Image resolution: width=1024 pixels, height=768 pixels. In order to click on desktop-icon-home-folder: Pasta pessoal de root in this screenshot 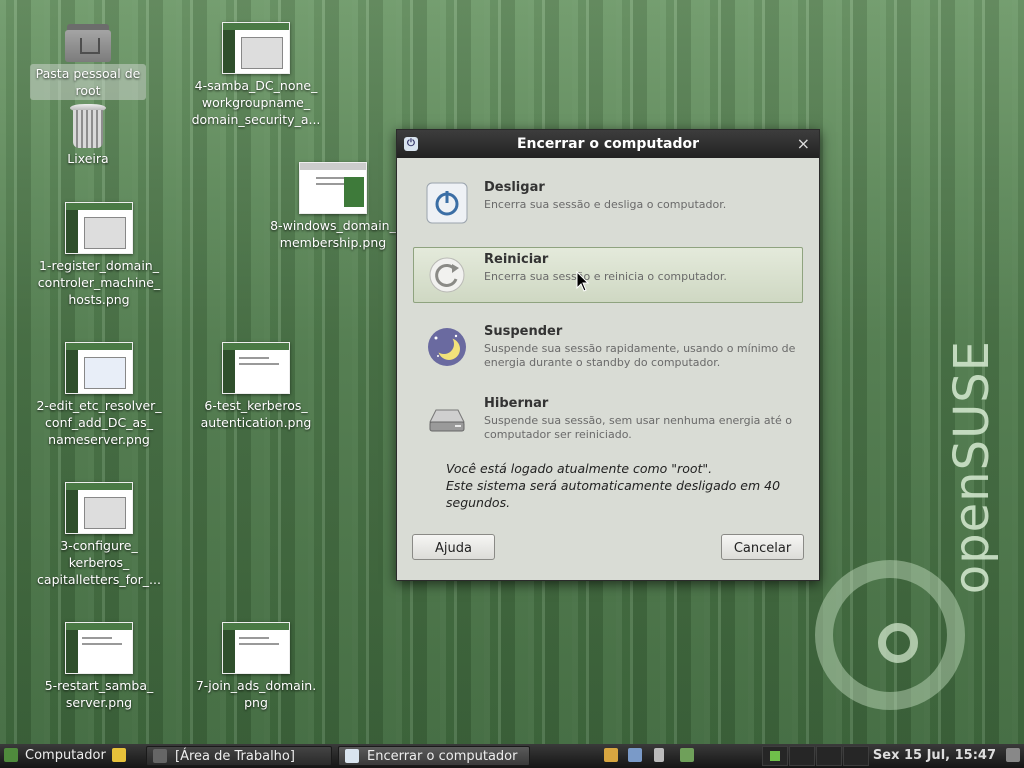, I will do `click(88, 61)`.